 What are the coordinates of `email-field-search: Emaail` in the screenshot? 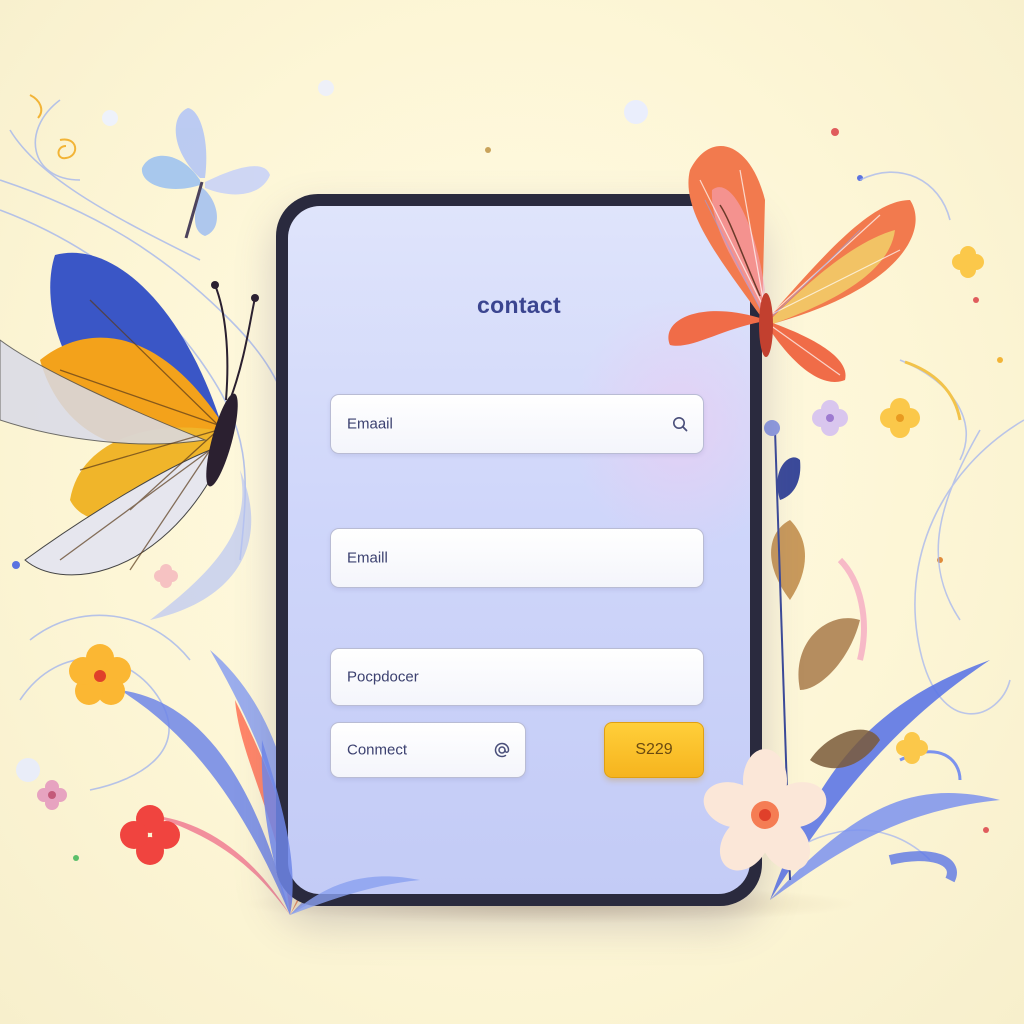 It's located at (517, 424).